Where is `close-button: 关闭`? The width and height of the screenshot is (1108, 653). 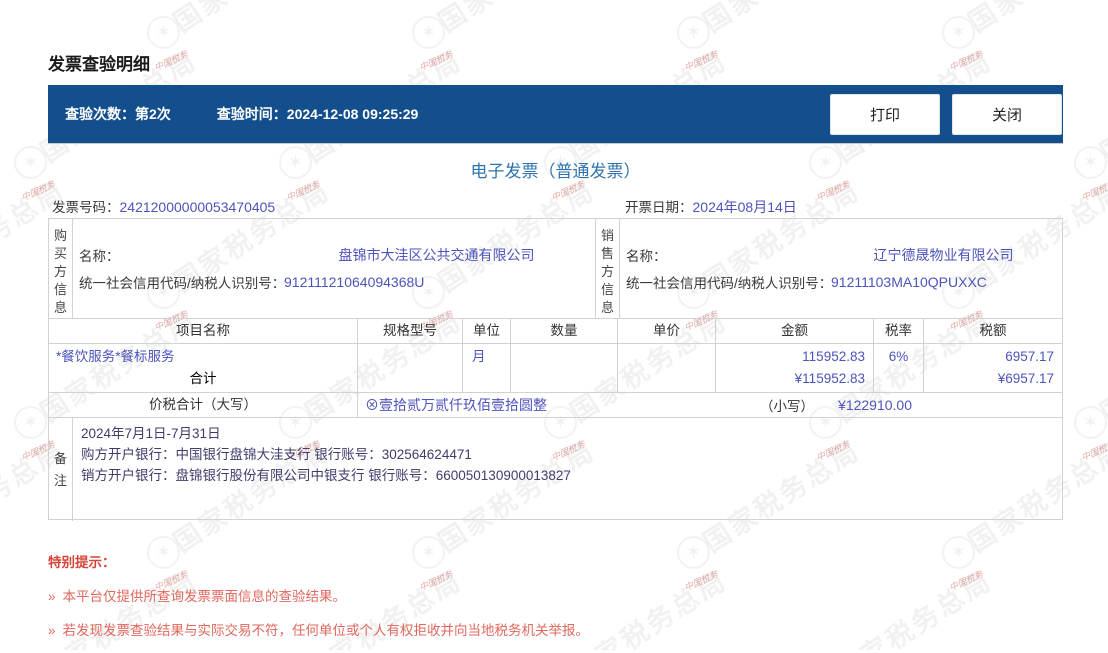 close-button: 关闭 is located at coordinates (1007, 114).